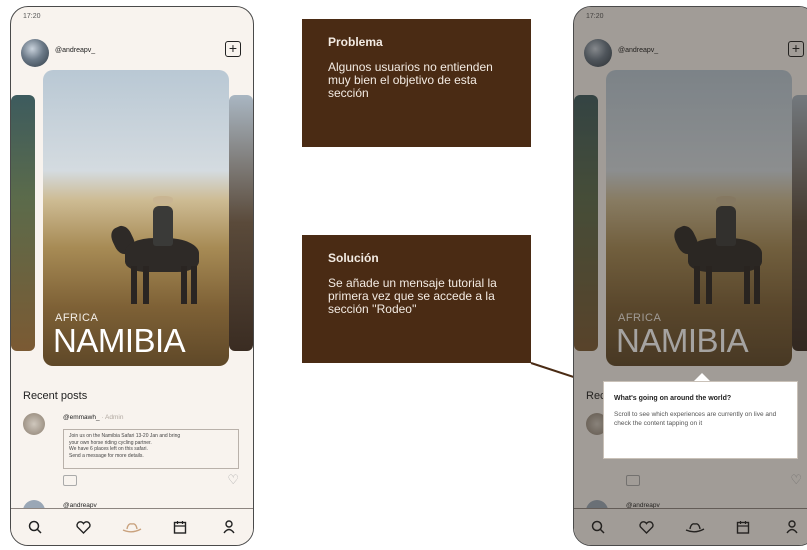 The height and width of the screenshot is (550, 807). I want to click on hero-card: AFRICA NAMIBIA, so click(136, 218).